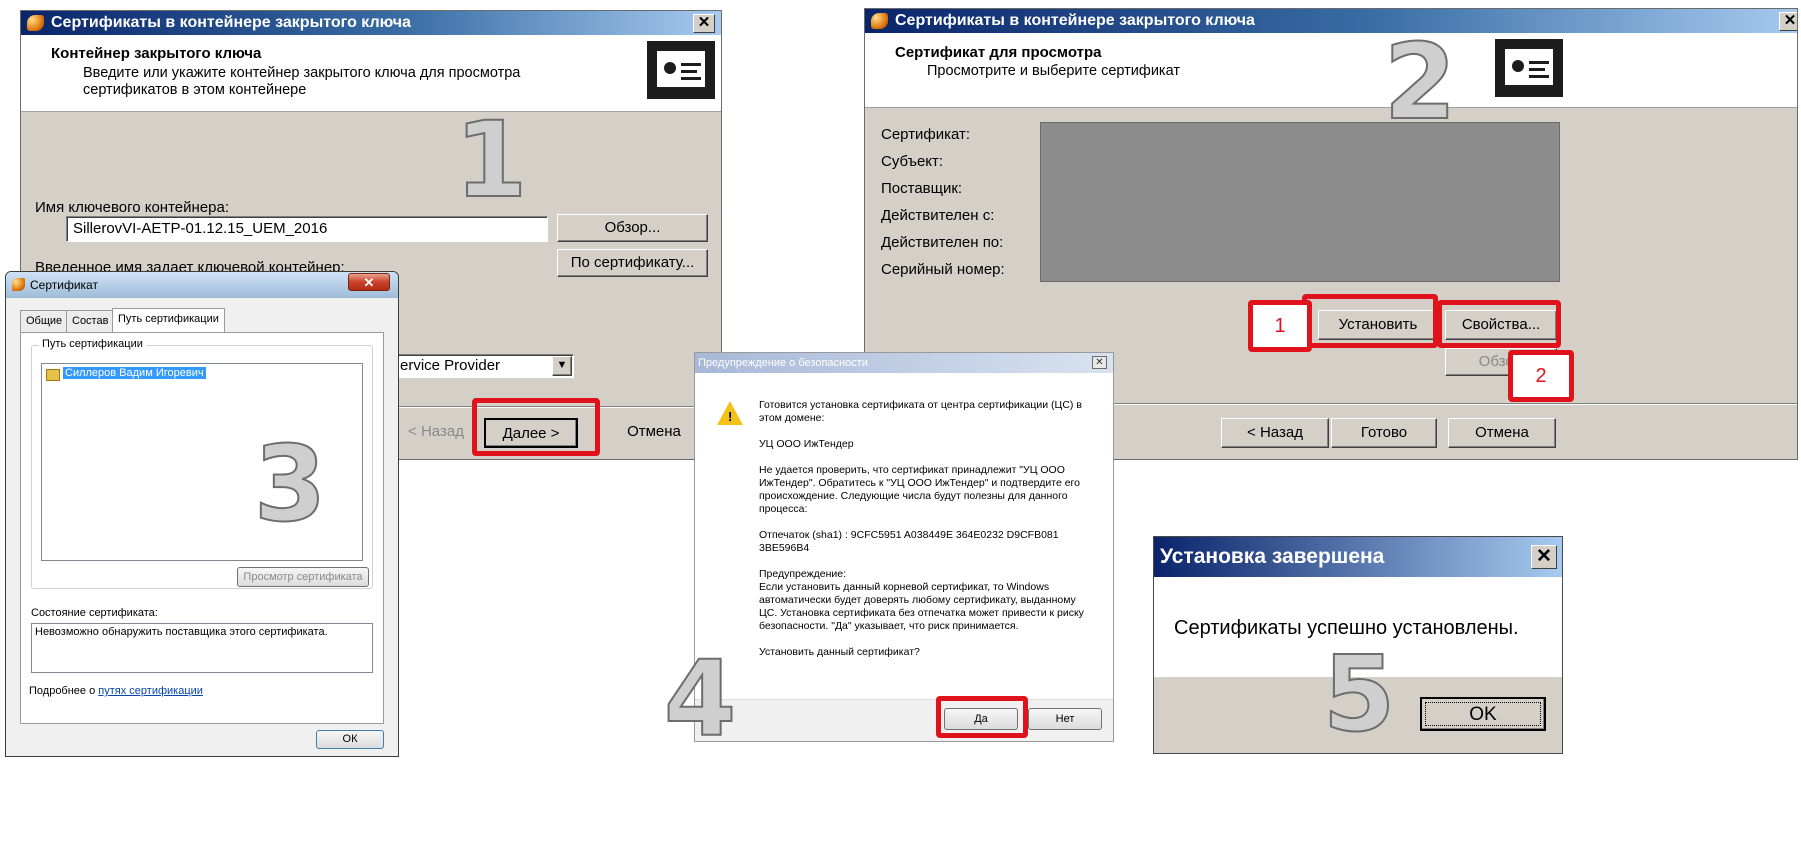  I want to click on field-label-serial: Серийный номер:, so click(943, 269).